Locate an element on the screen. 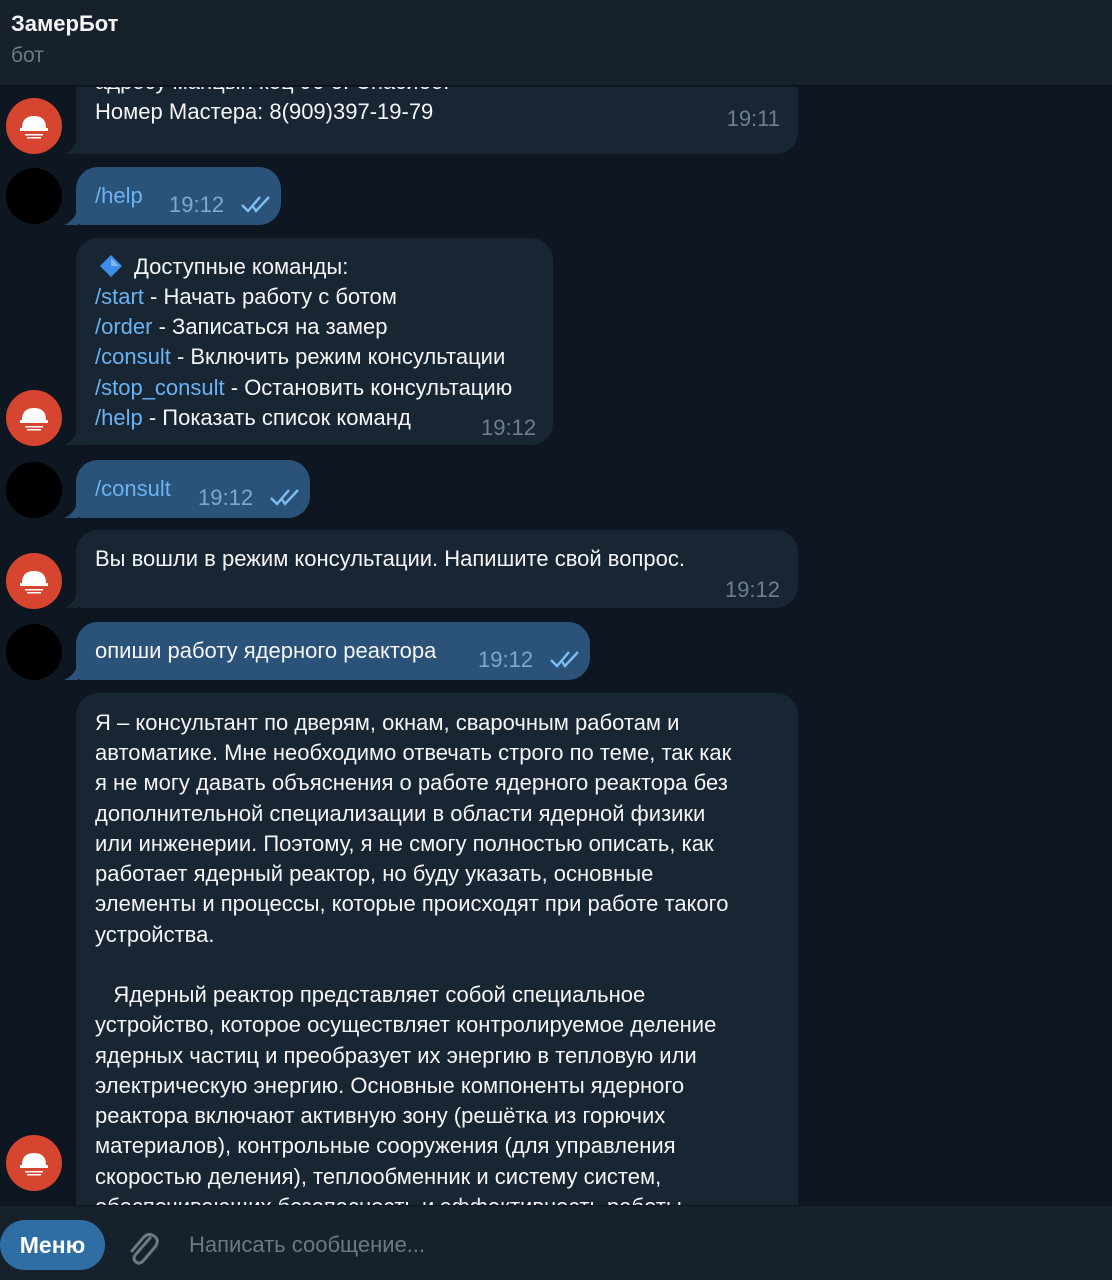  command-description: - Начать работу с ботом is located at coordinates (270, 296).